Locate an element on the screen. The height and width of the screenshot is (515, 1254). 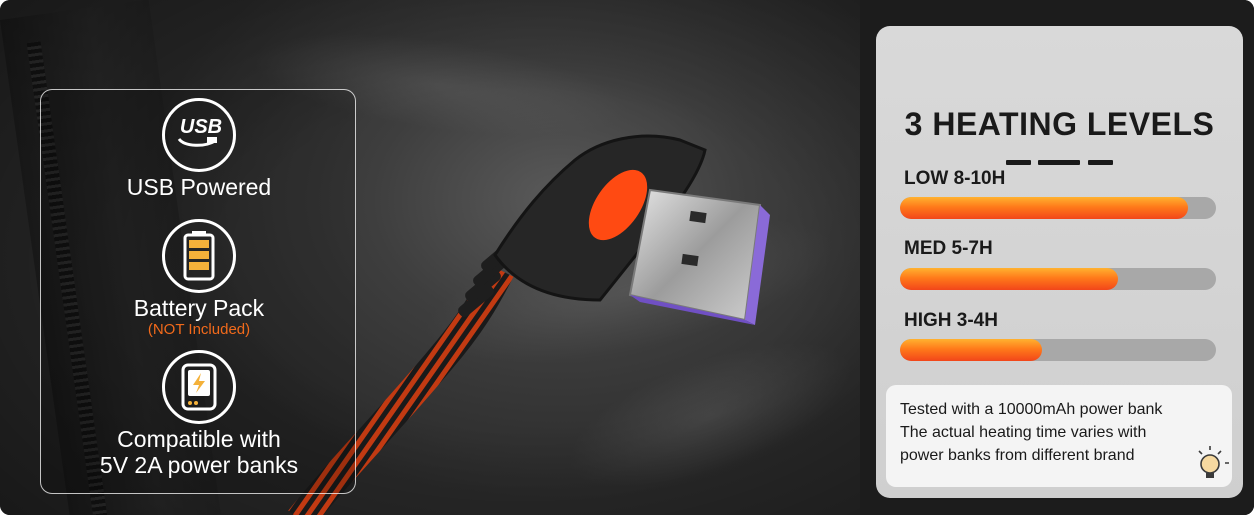
feature-usb-powered: USB USB Powered is located at coordinates (199, 149).